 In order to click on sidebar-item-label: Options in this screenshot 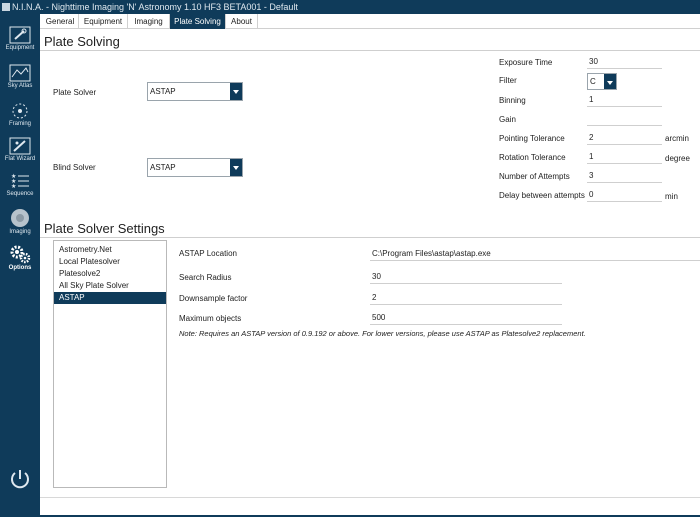, I will do `click(20, 268)`.